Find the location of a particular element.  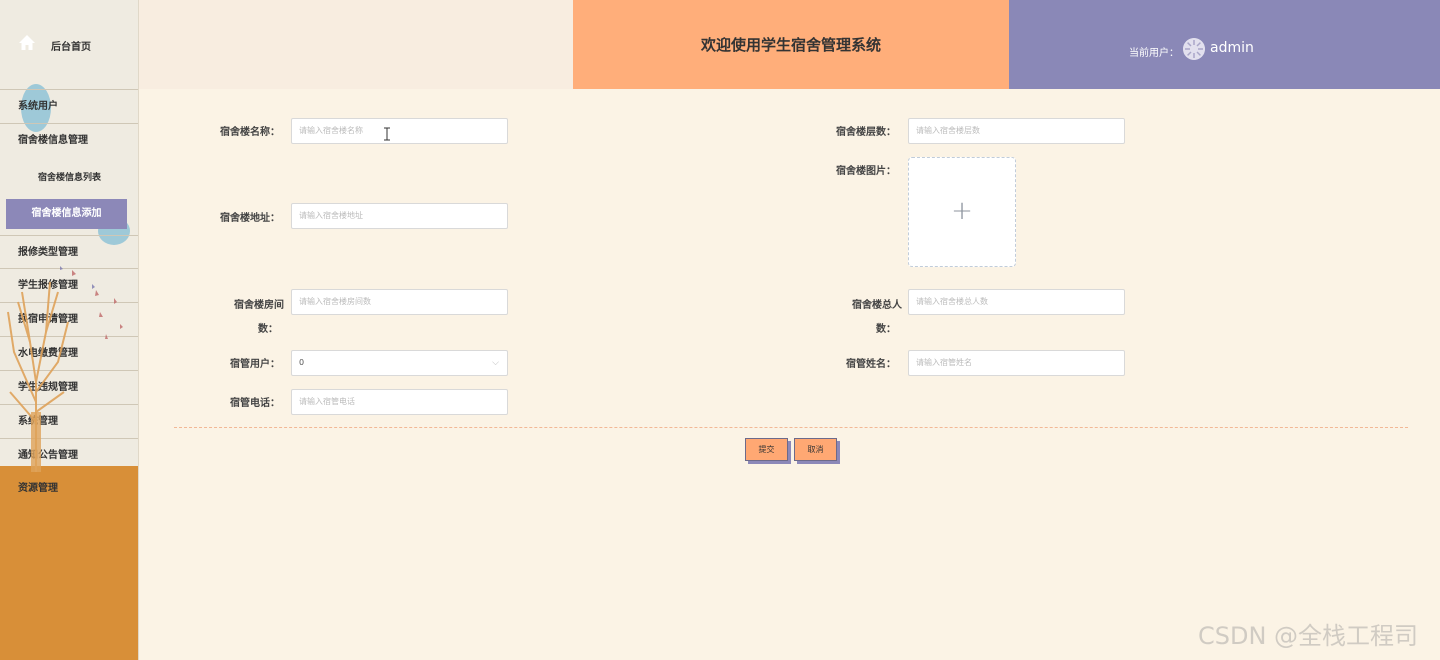

building-rooms-input: 请输入宿舍楼房间数 is located at coordinates (399, 302).